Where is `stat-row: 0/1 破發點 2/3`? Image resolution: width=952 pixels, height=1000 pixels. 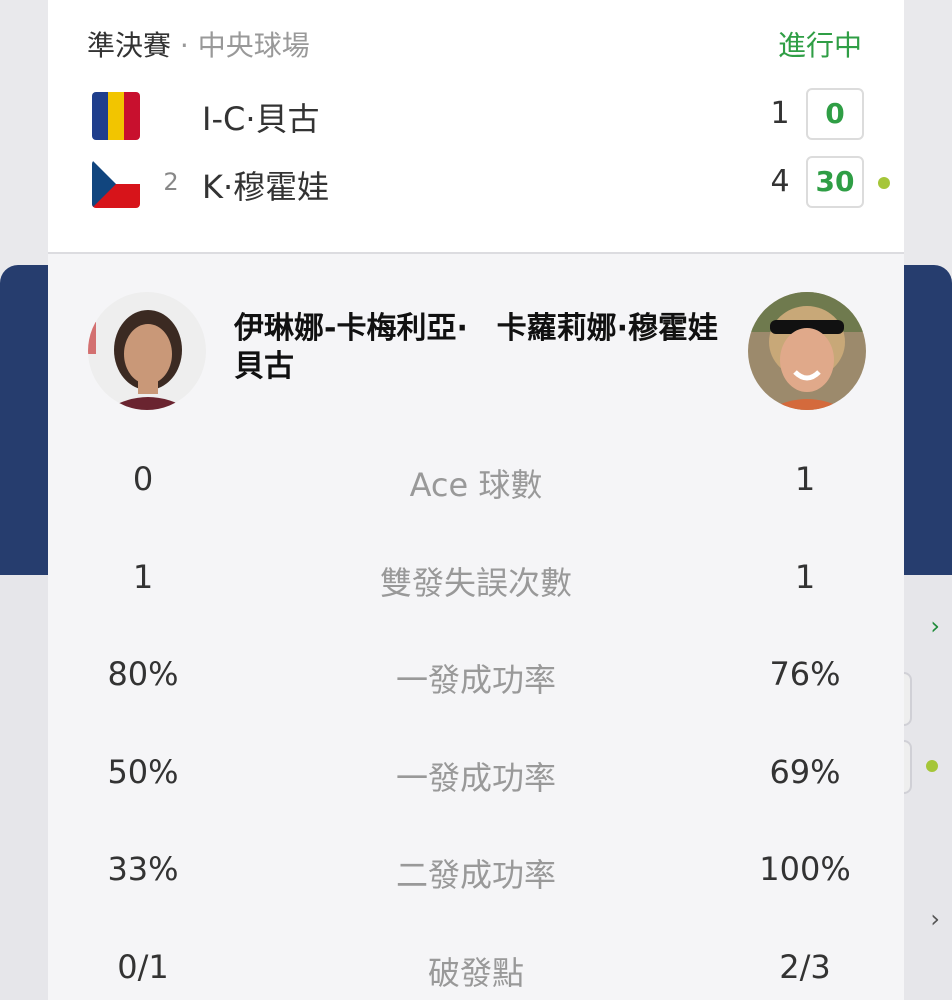 stat-row: 0/1 破發點 2/3 is located at coordinates (476, 960).